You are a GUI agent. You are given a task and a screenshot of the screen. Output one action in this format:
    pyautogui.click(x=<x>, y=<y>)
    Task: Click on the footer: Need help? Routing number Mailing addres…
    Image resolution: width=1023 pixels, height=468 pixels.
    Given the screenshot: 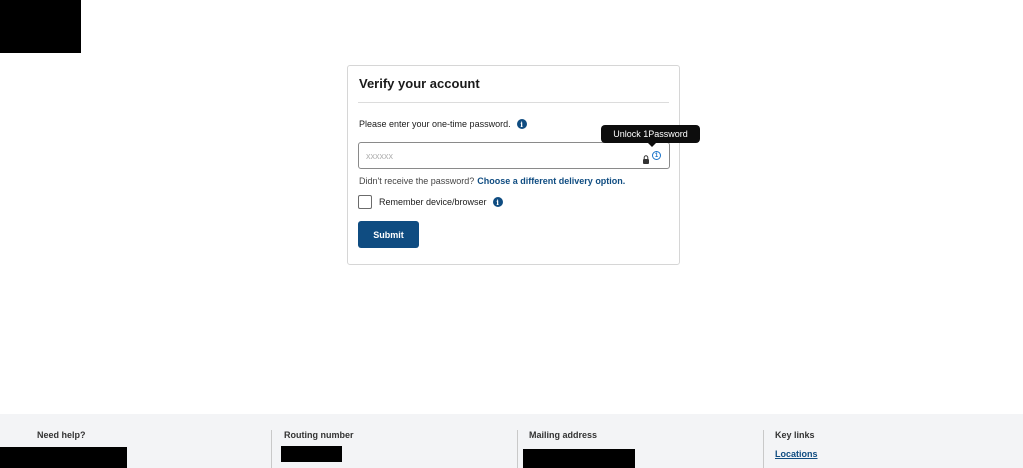 What is the action you would take?
    pyautogui.click(x=511, y=441)
    